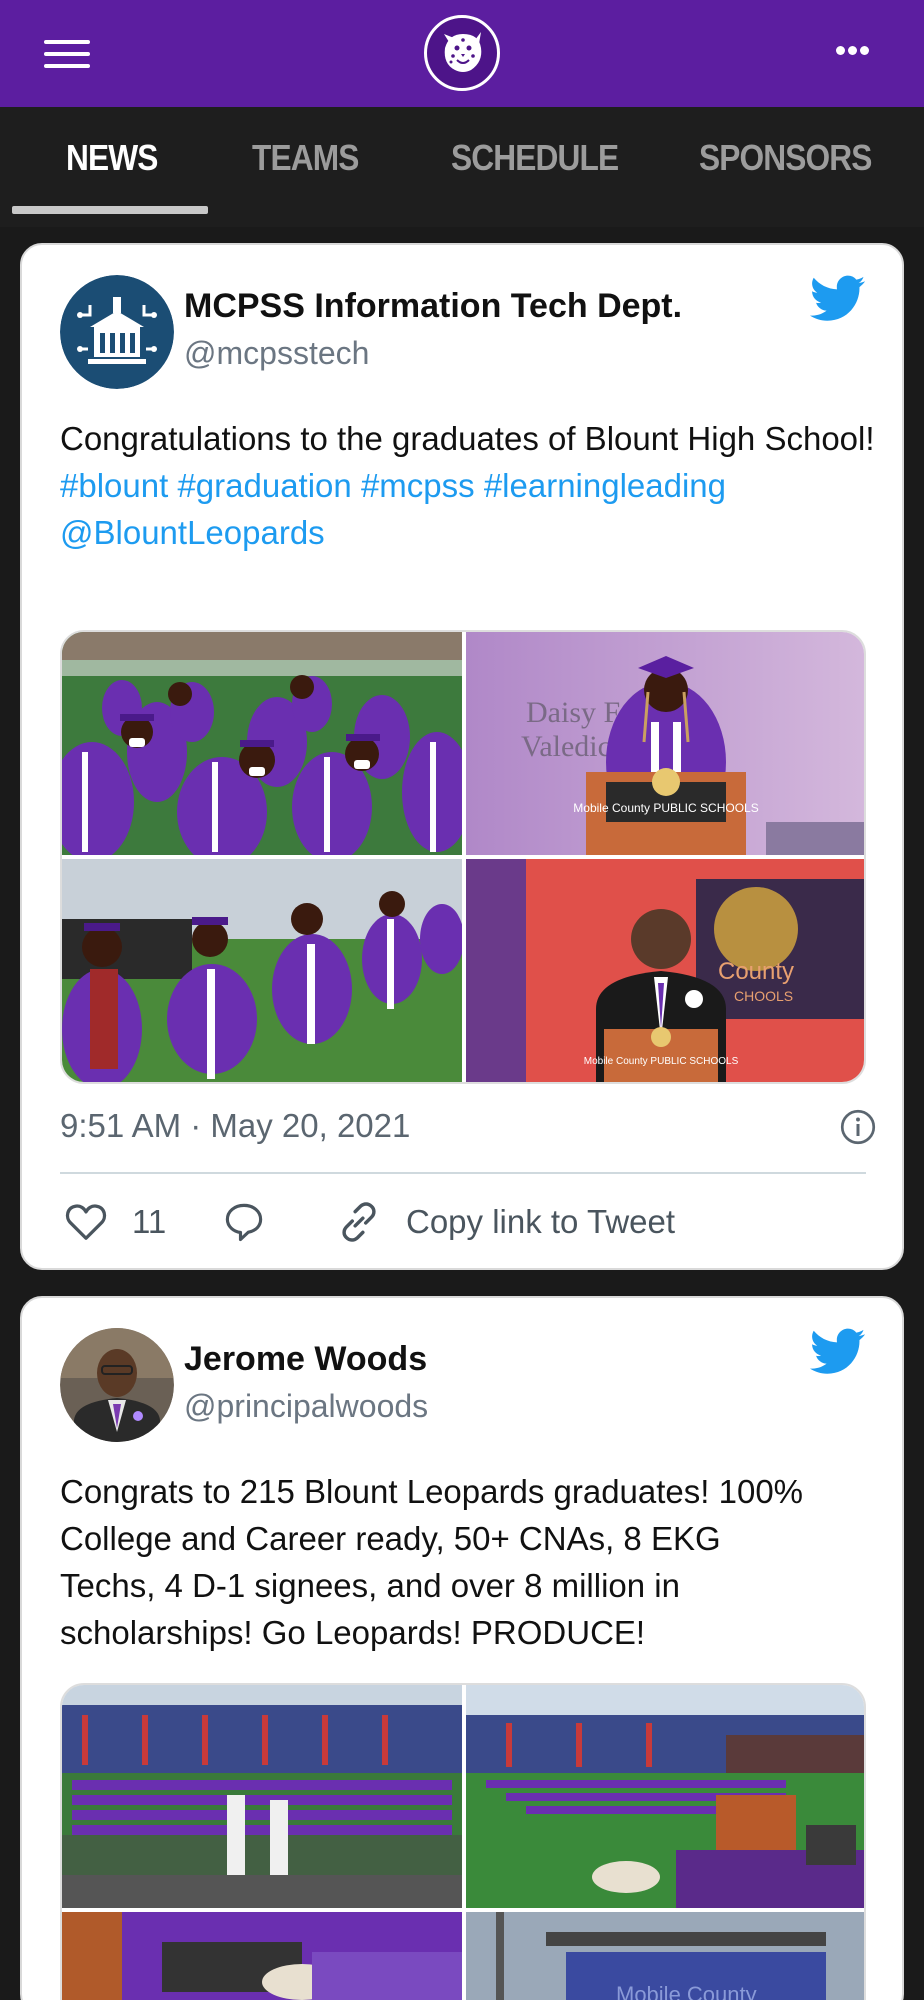 The image size is (924, 2000). I want to click on tab-news: NEWS, so click(112, 158).